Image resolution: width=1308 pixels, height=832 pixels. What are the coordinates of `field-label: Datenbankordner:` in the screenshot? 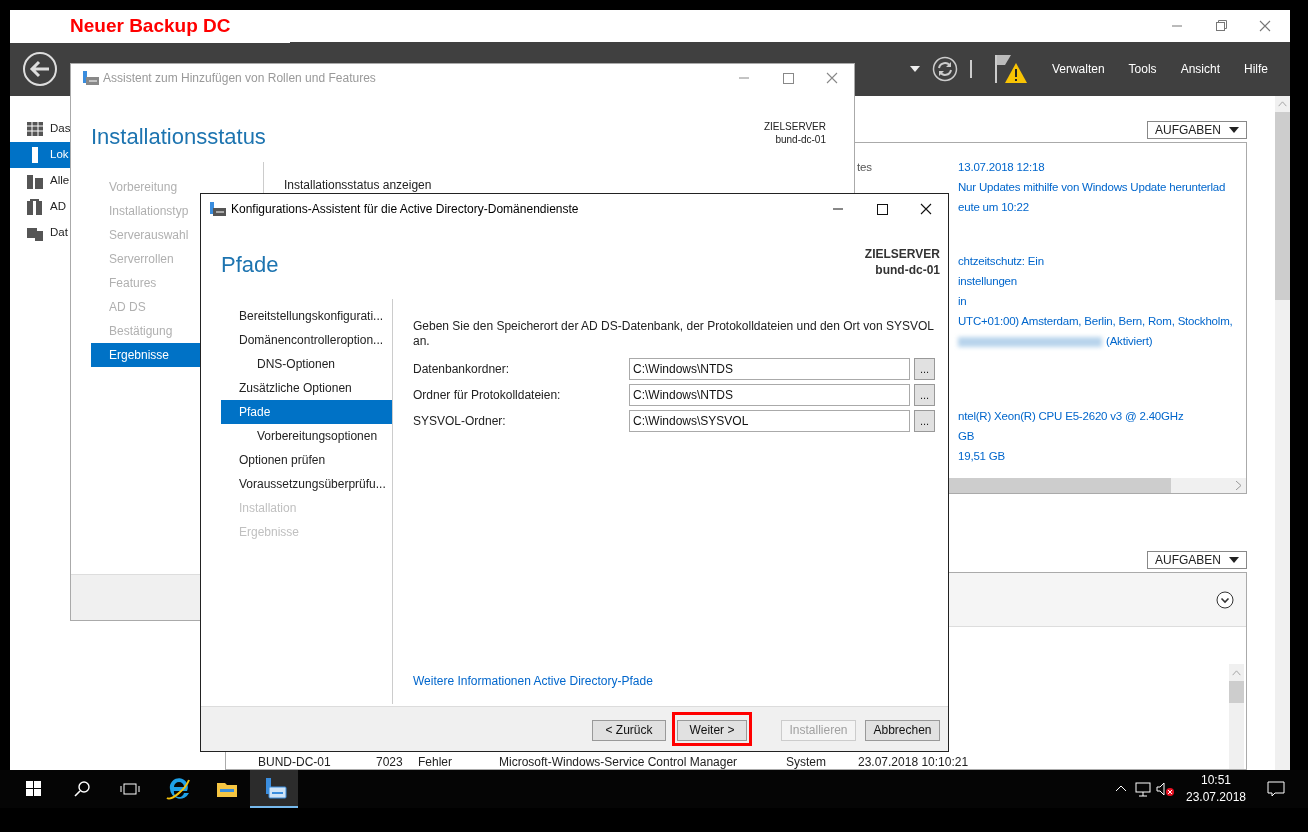 It's located at (462, 369).